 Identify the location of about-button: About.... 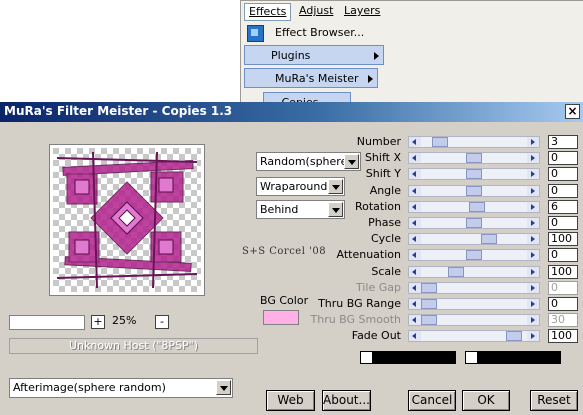
(346, 400).